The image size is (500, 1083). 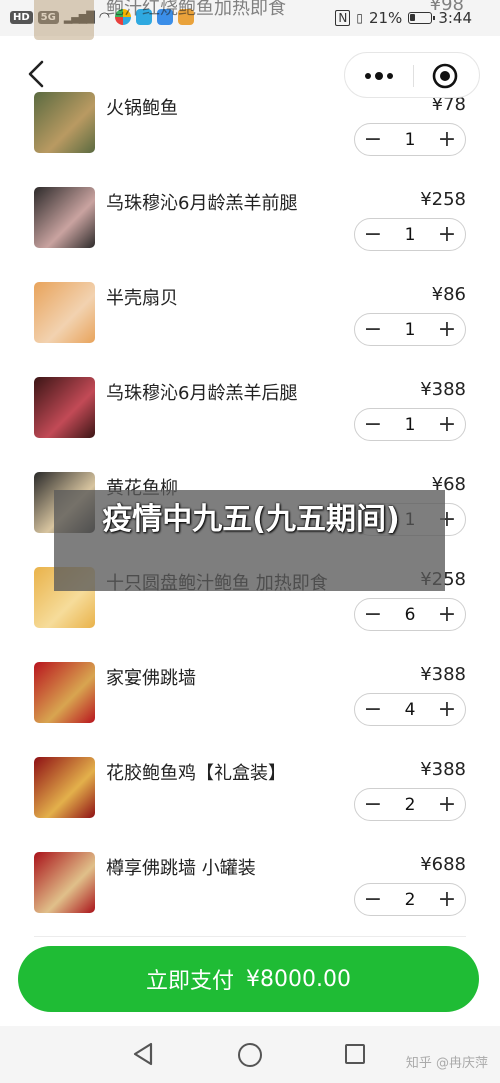 I want to click on caption-overlay: 疫情中九五(九五期间), so click(x=249, y=540).